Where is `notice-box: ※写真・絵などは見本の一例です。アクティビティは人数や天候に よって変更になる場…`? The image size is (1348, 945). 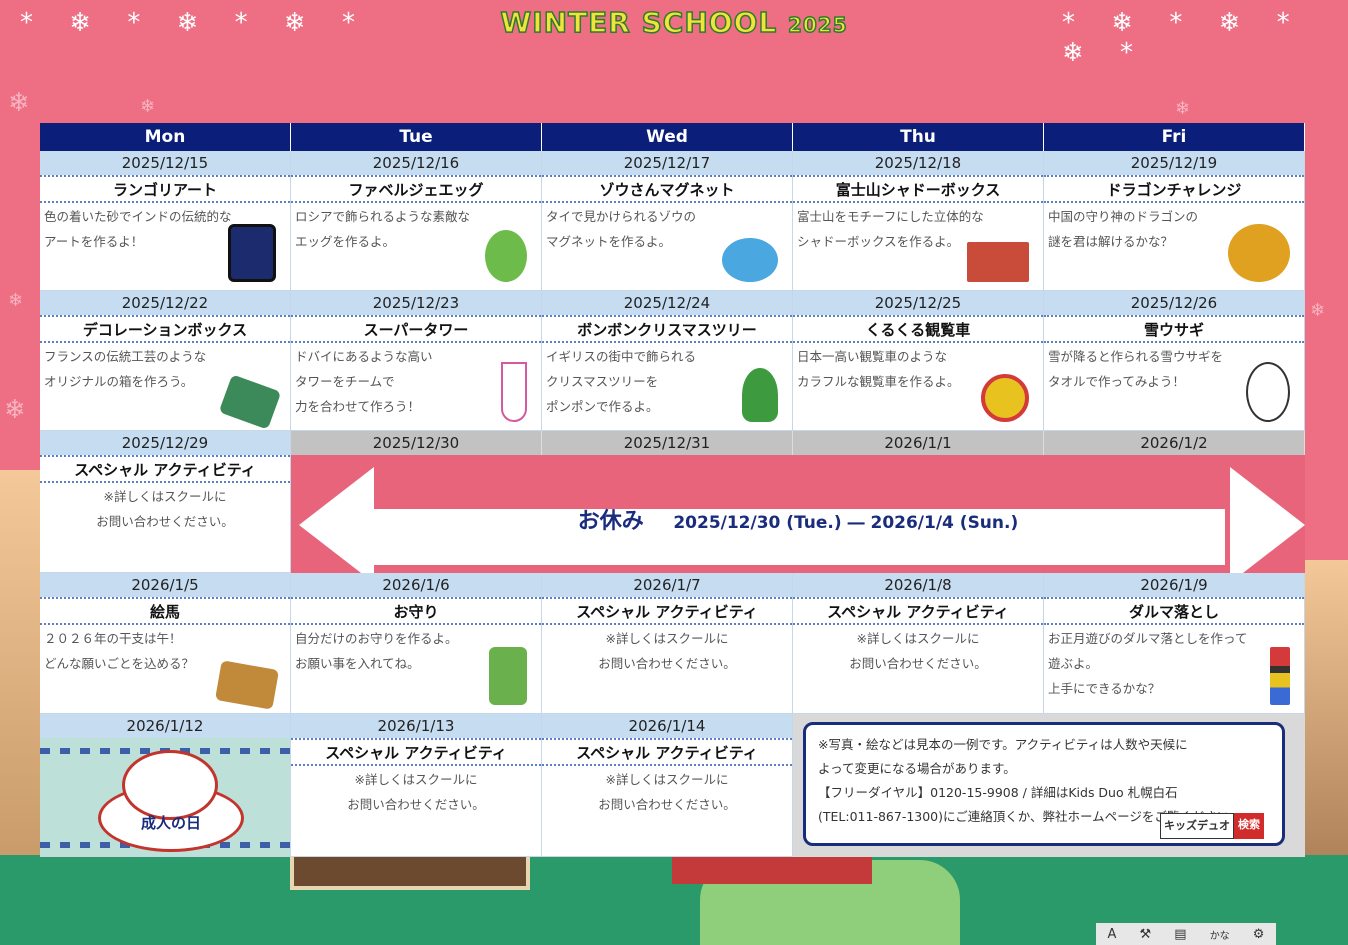 notice-box: ※写真・絵などは見本の一例です。アクティビティは人数や天候に よって変更になる場… is located at coordinates (1044, 784).